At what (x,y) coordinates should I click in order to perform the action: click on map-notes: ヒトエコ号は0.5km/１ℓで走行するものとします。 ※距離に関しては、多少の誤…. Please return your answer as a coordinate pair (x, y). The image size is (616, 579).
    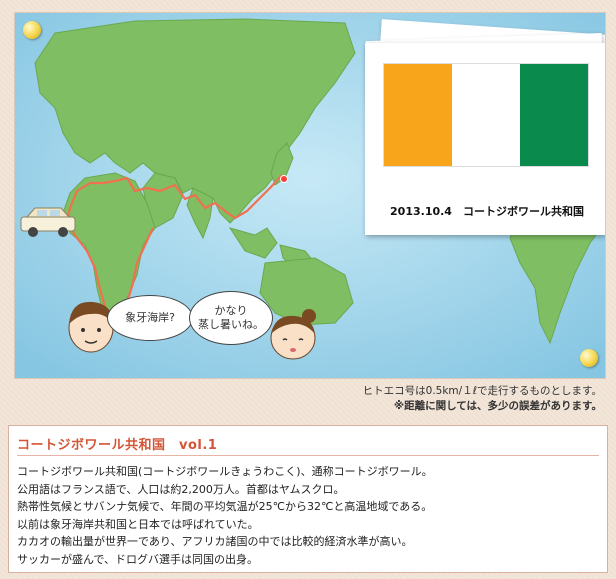
    Looking at the image, I should click on (482, 399).